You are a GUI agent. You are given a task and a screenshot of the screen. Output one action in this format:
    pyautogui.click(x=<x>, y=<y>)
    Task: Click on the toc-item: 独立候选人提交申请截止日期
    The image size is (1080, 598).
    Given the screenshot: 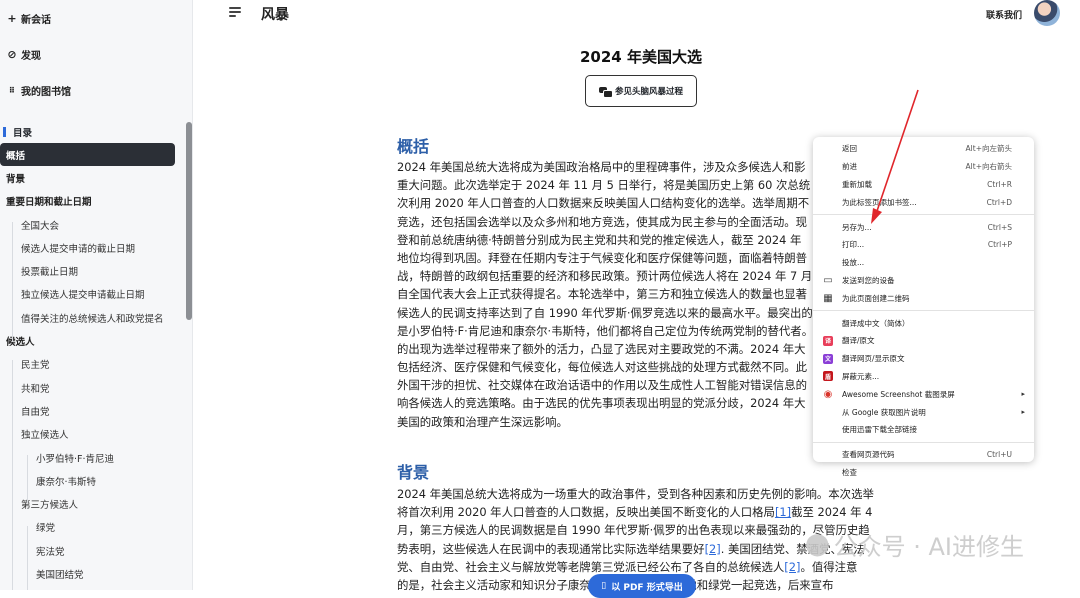 What is the action you would take?
    pyautogui.click(x=96, y=294)
    